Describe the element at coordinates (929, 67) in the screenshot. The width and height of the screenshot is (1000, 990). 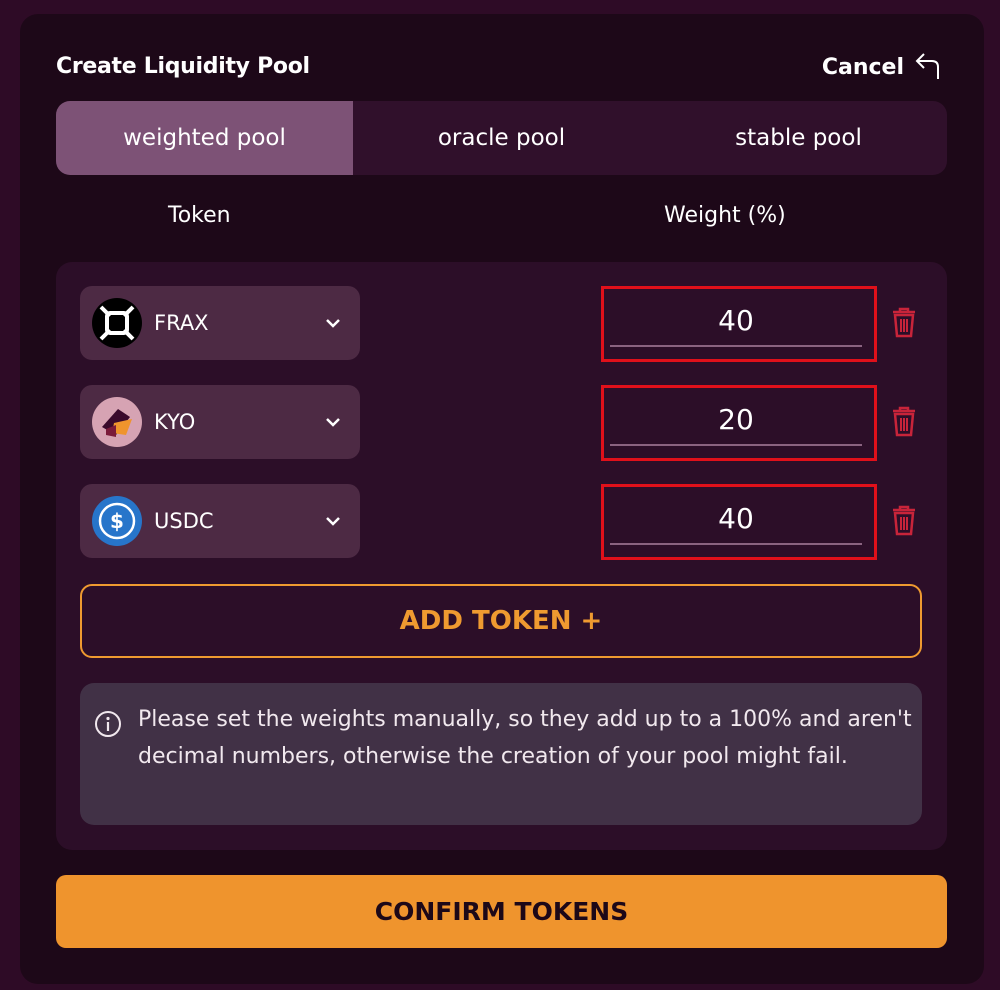
I see `return-arrow-icon` at that location.